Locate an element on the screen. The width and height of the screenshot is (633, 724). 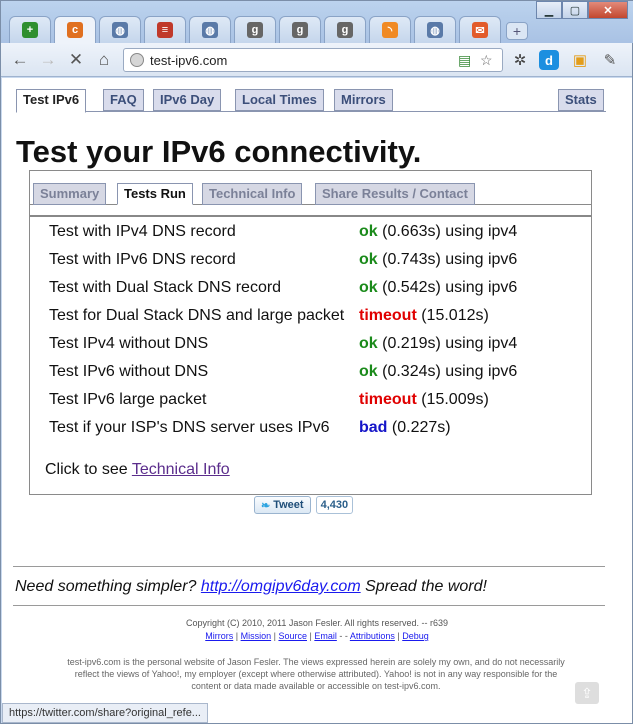
result-detail: (0.219s) using ipv4 is located at coordinates (447, 343).